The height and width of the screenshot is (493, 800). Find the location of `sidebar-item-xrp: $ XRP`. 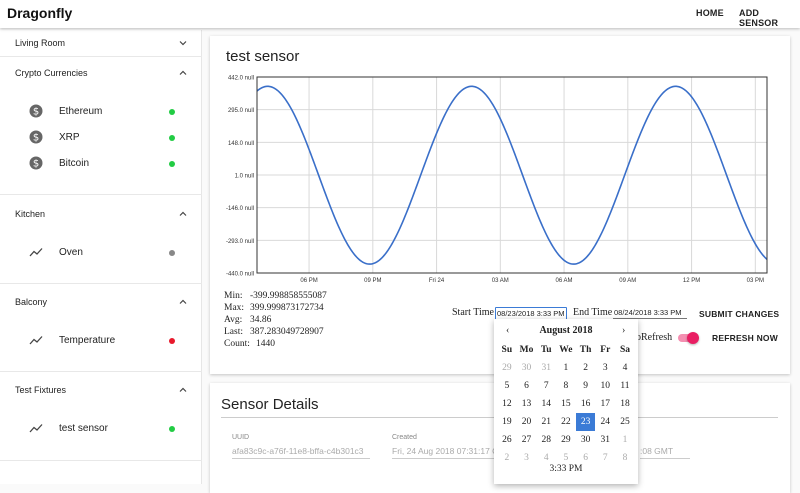

sidebar-item-xrp: $ XRP is located at coordinates (101, 138).